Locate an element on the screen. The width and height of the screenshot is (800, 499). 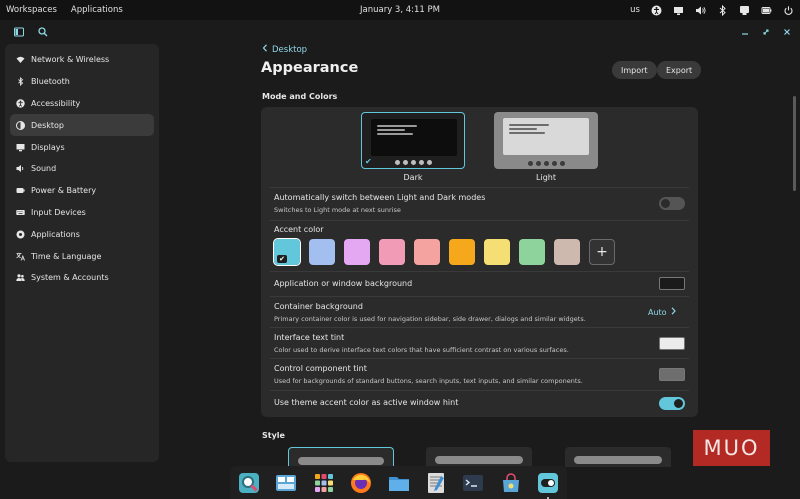
theme-dark-preview is located at coordinates (414, 137).